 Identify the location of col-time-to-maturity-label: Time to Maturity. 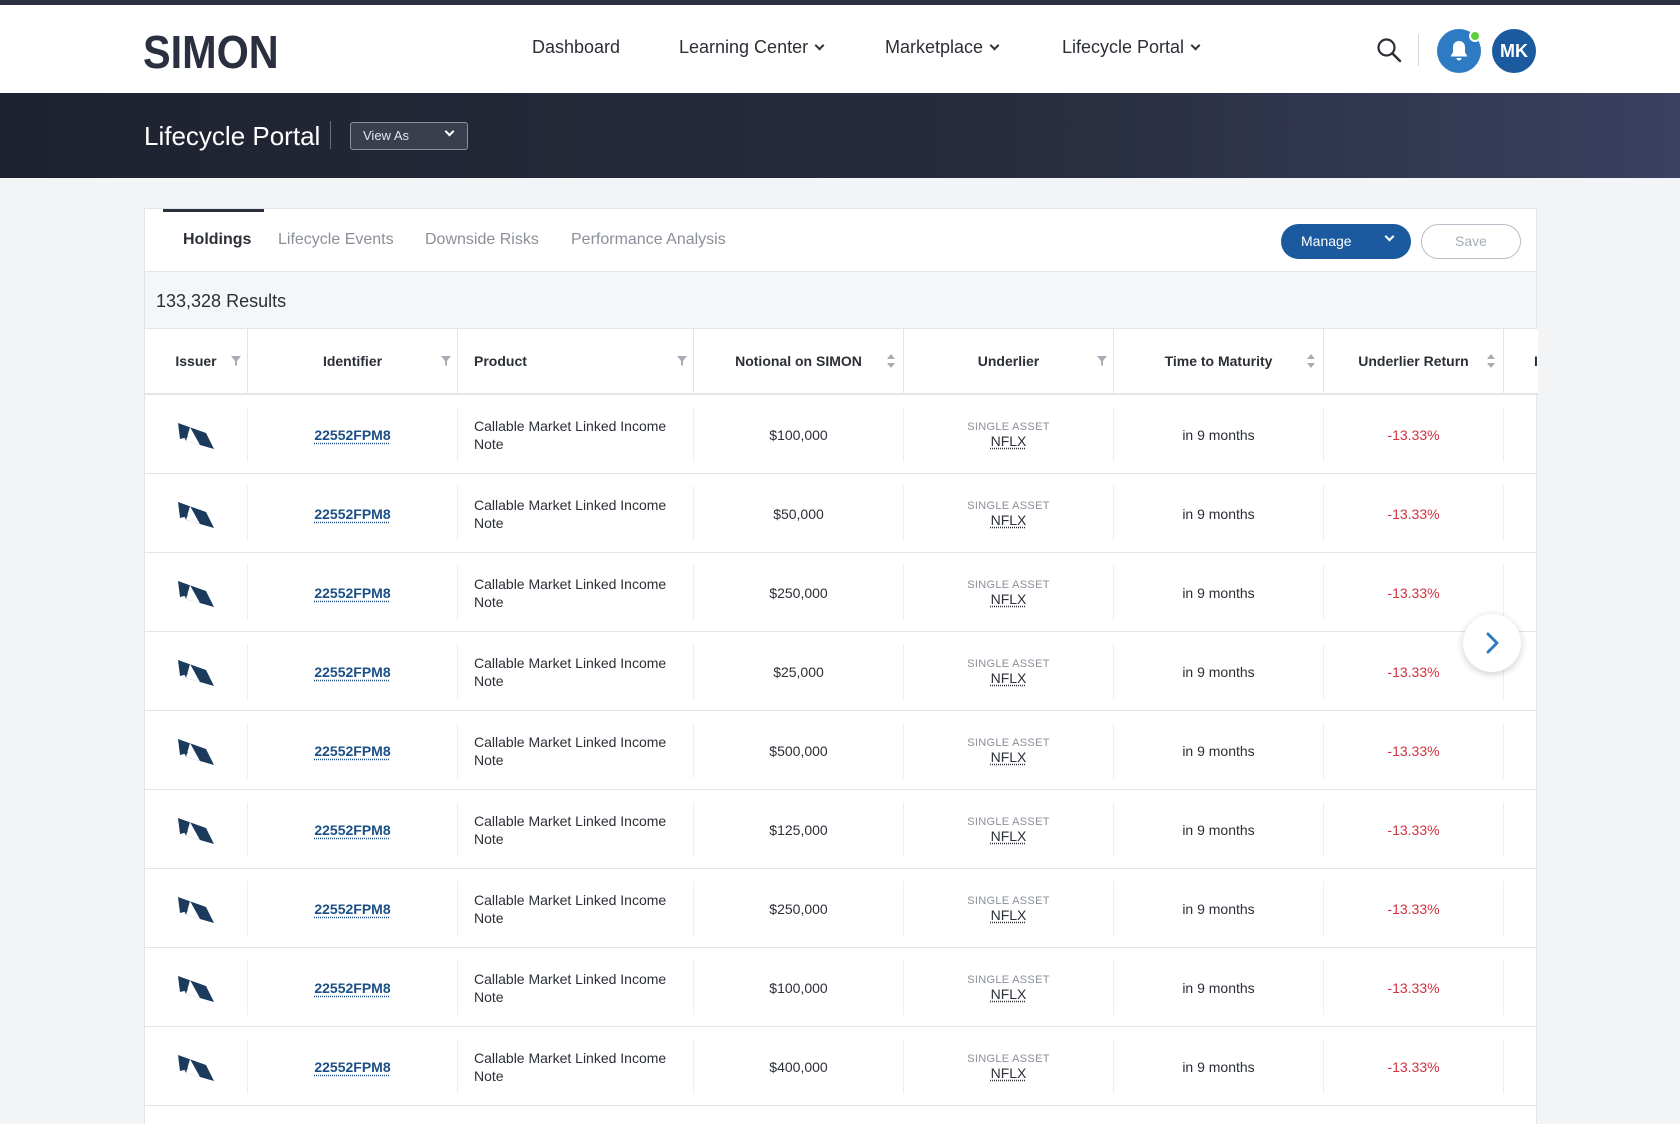
(1218, 361).